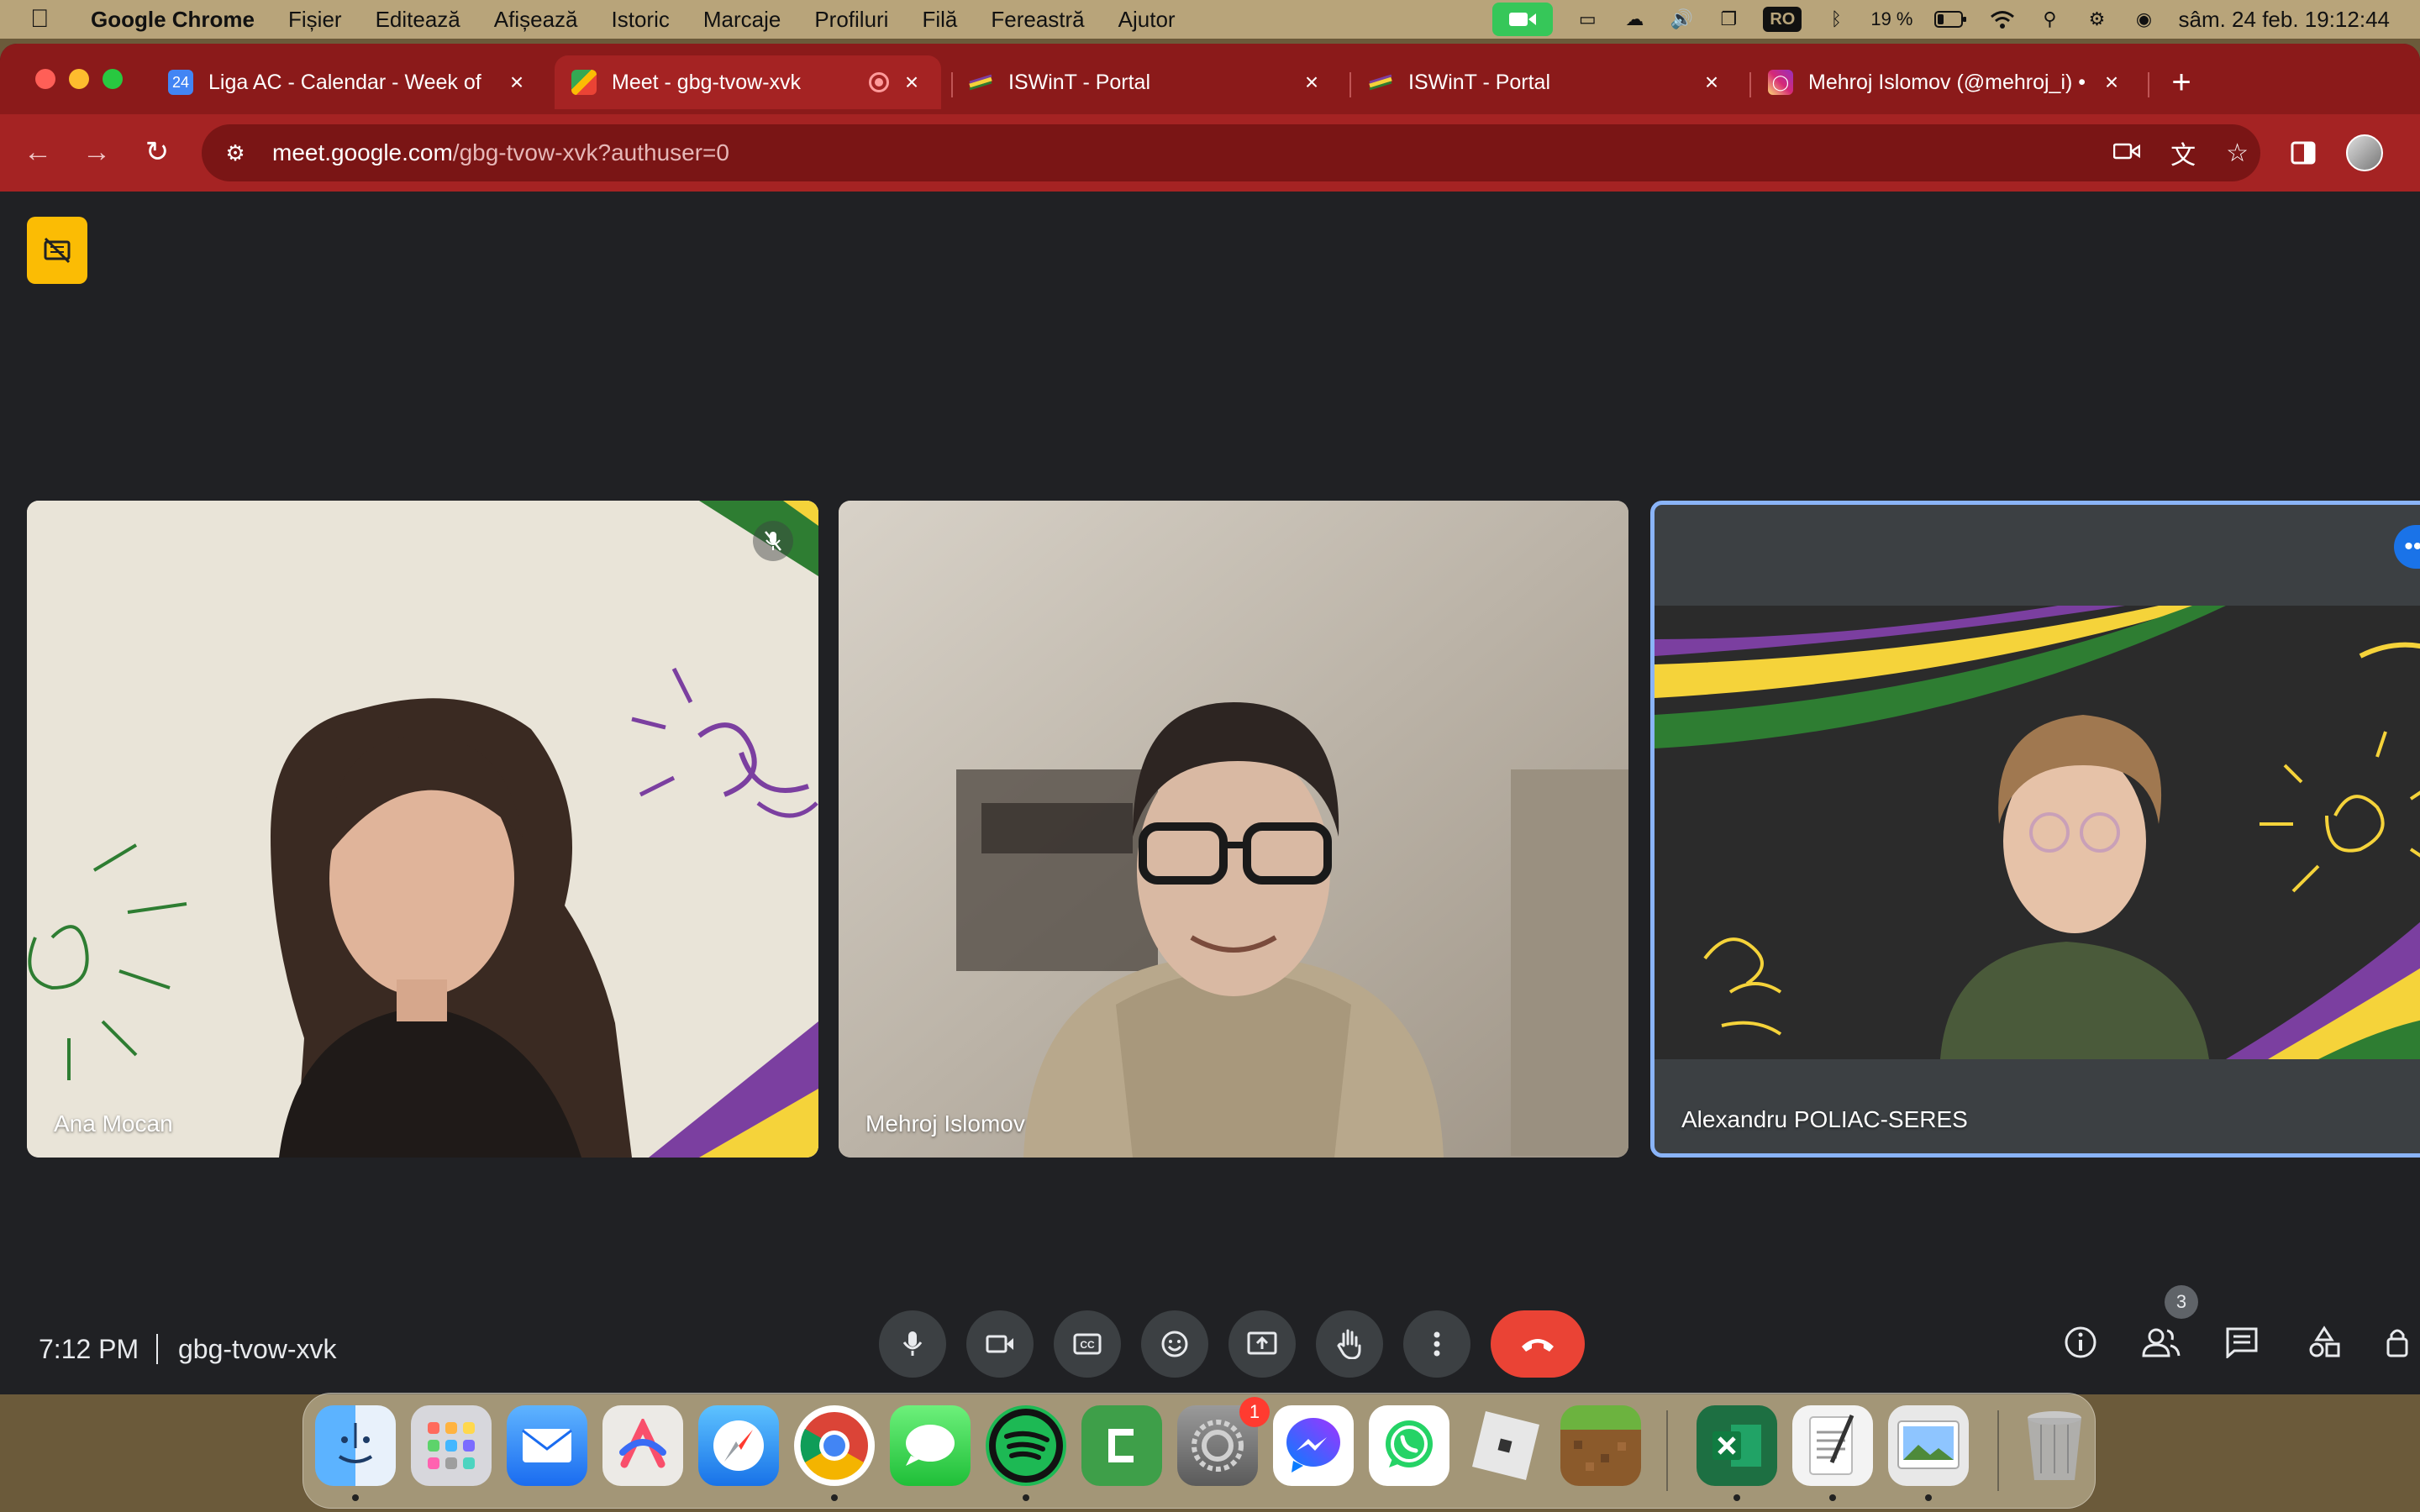 Image resolution: width=2420 pixels, height=1512 pixels. Describe the element at coordinates (1437, 1344) in the screenshot. I see `more-options-button` at that location.